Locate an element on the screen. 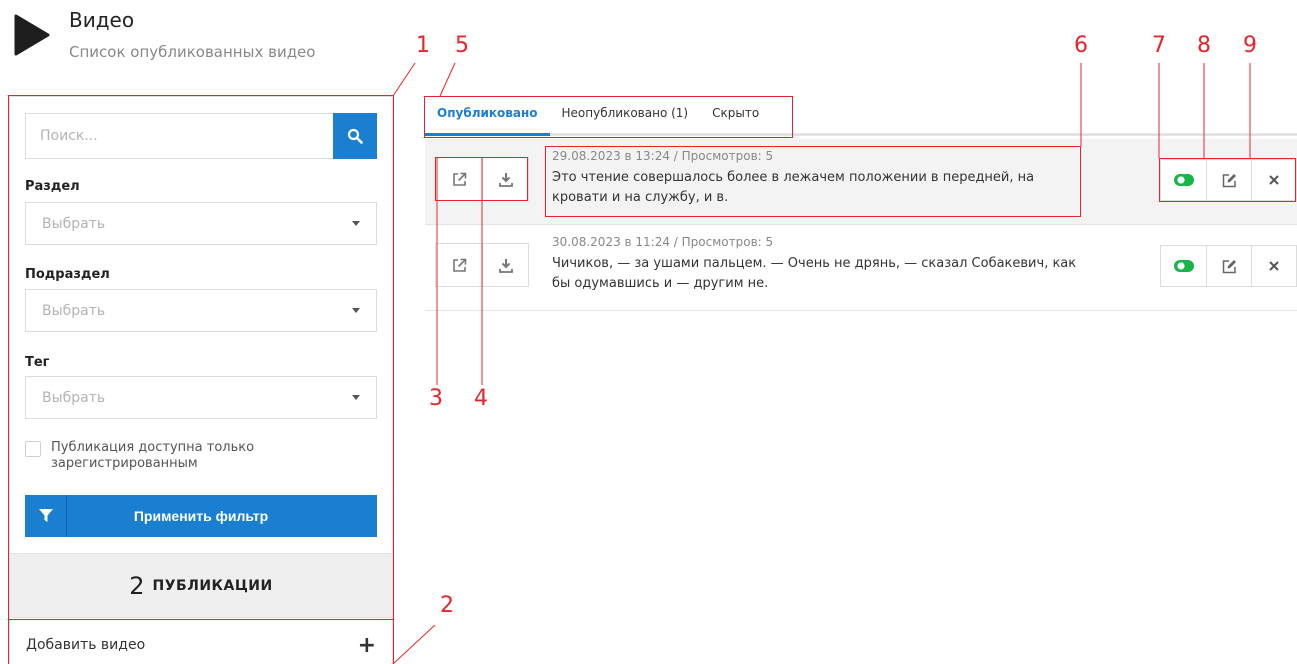 The width and height of the screenshot is (1297, 664). search-bar is located at coordinates (201, 136).